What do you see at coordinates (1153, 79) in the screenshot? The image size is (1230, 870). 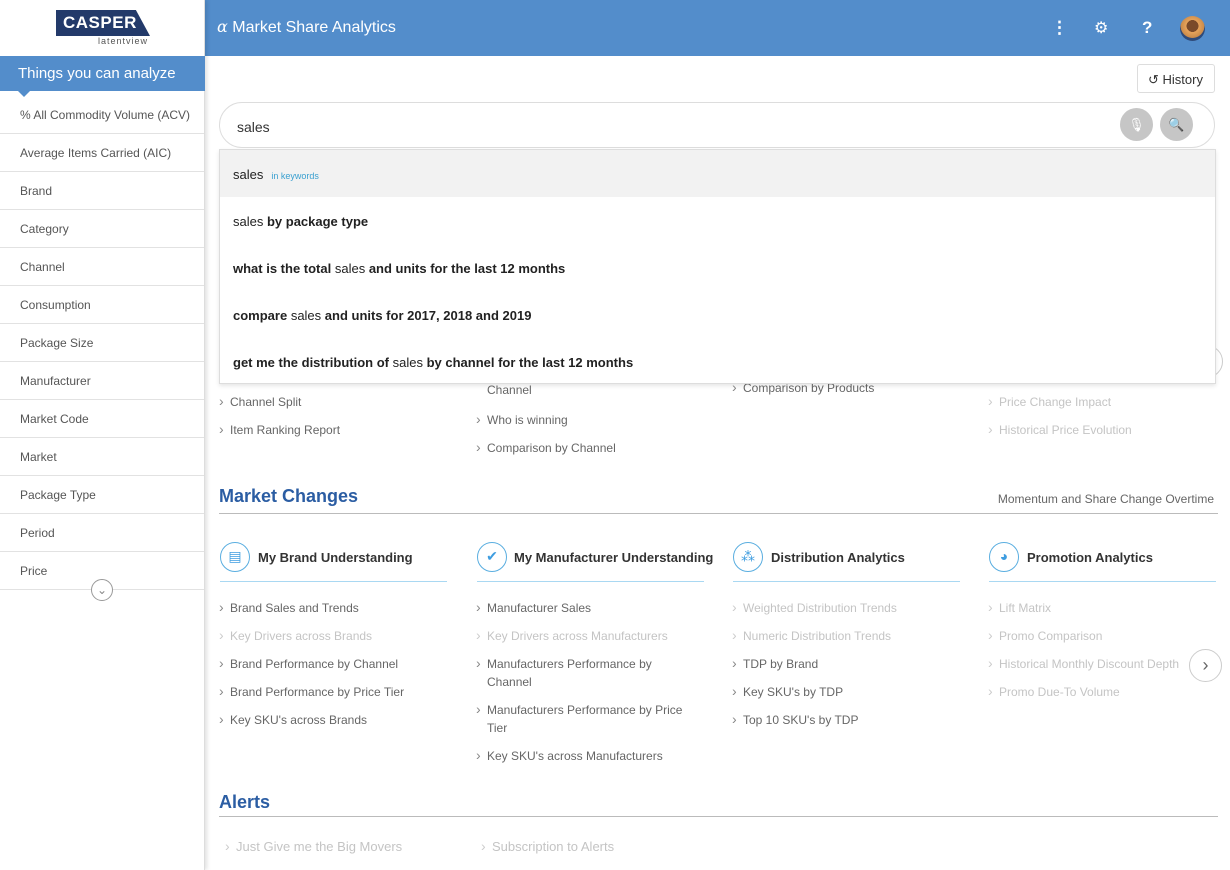 I see `history-icon: ↺` at bounding box center [1153, 79].